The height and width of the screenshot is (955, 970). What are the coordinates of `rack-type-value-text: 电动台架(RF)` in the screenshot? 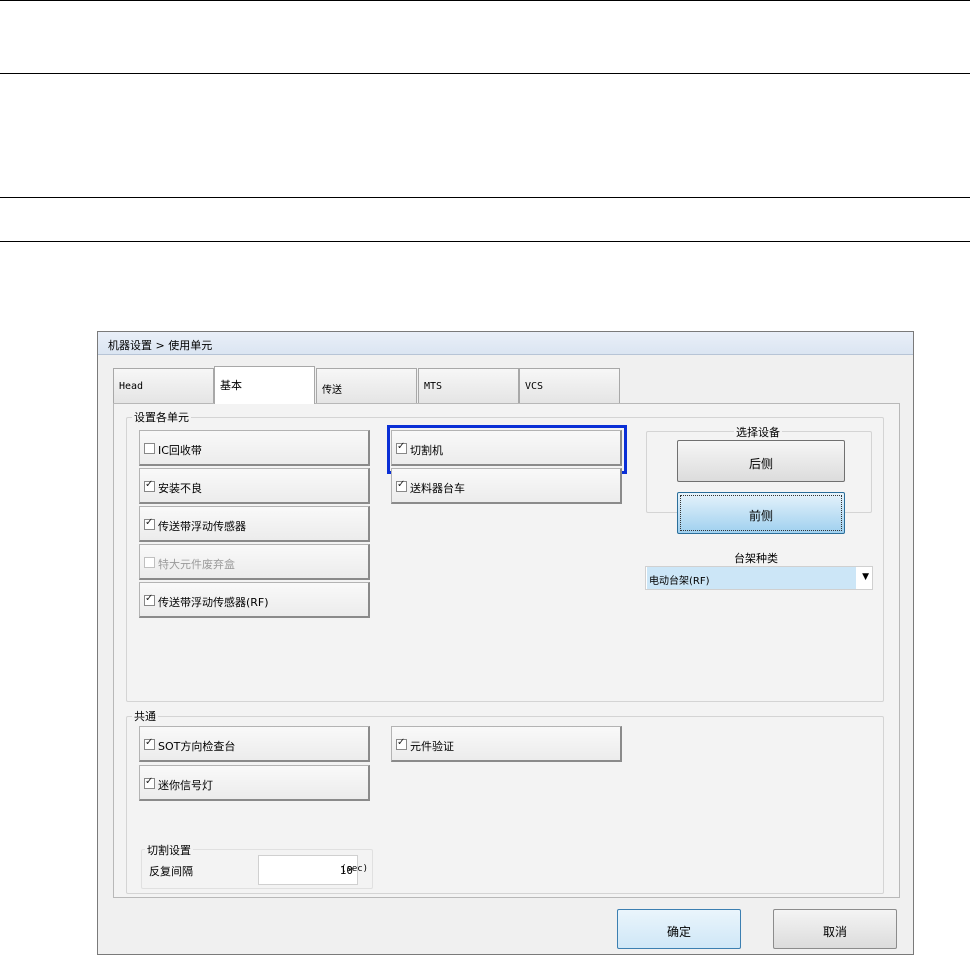 It's located at (679, 581).